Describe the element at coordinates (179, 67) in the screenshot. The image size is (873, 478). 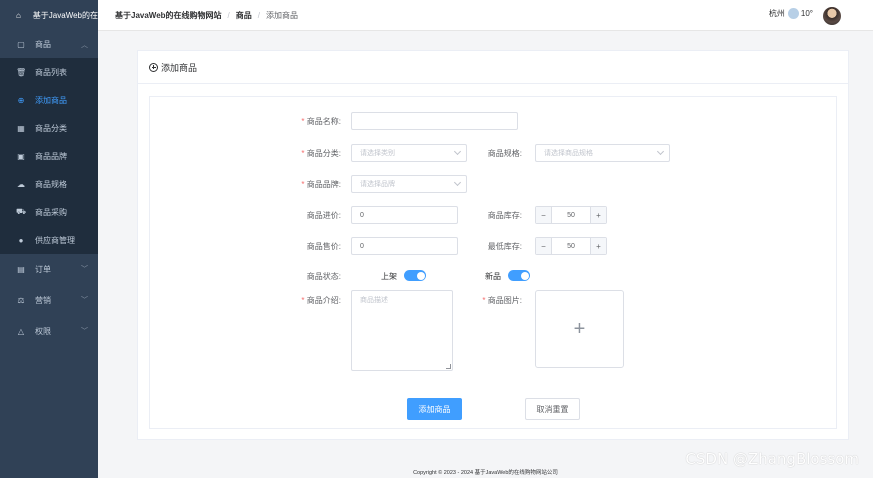
I see `card-title: 添加商品` at that location.